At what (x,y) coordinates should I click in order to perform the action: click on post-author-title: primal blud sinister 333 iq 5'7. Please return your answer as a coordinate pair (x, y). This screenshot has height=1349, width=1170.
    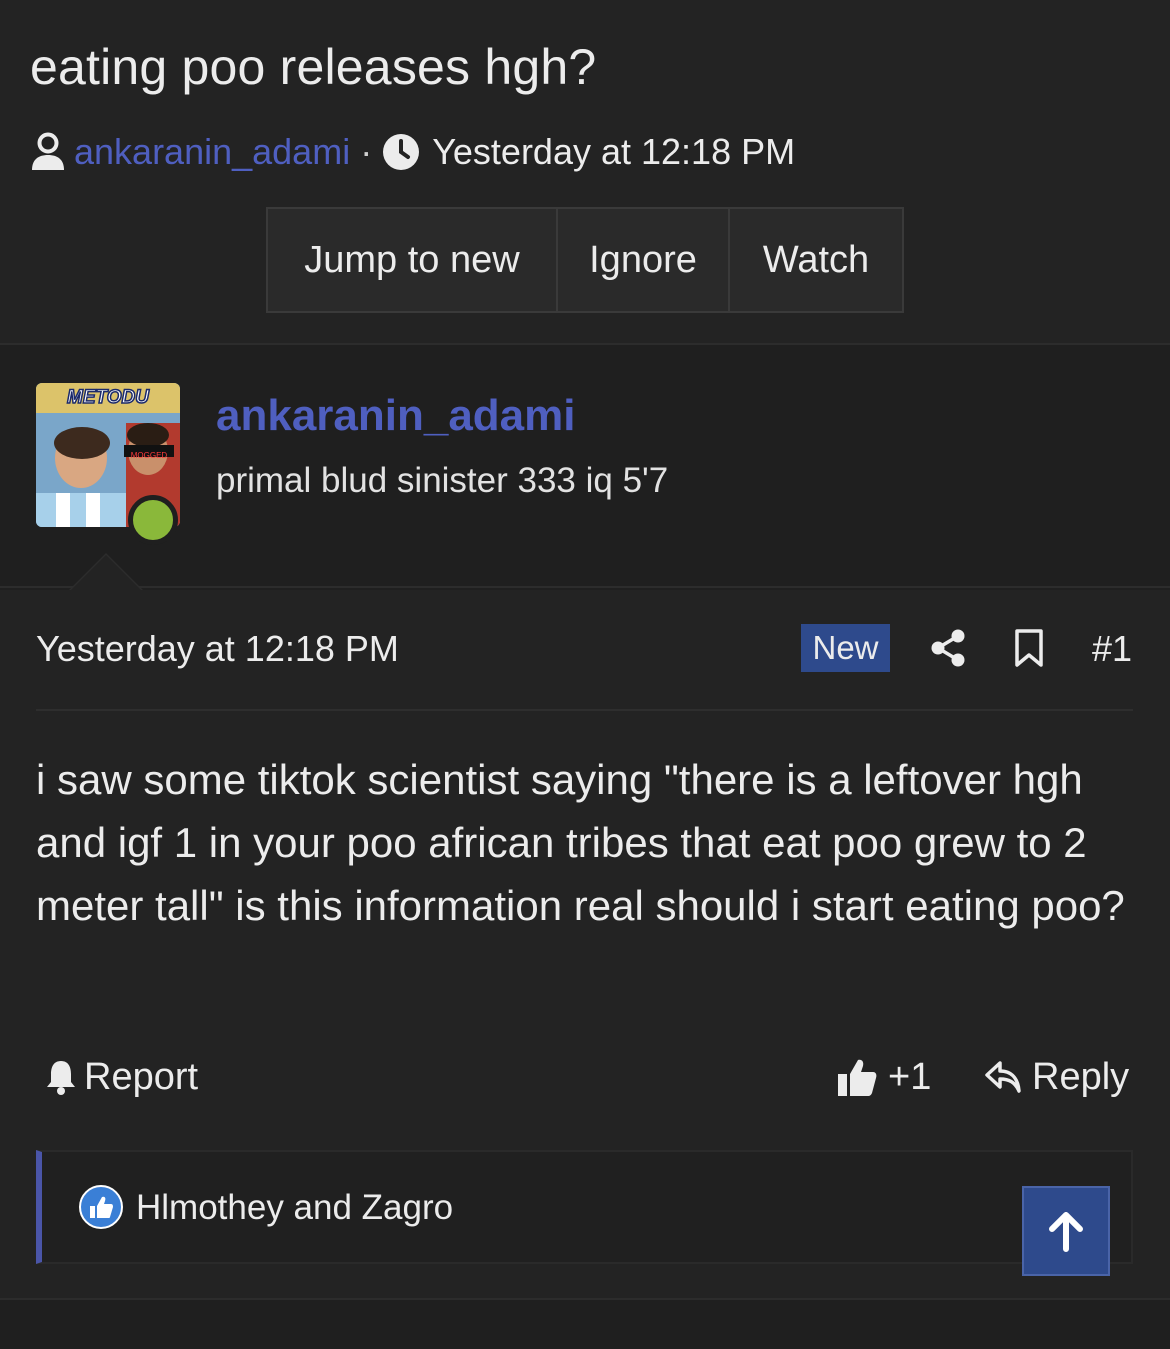
    Looking at the image, I should click on (442, 480).